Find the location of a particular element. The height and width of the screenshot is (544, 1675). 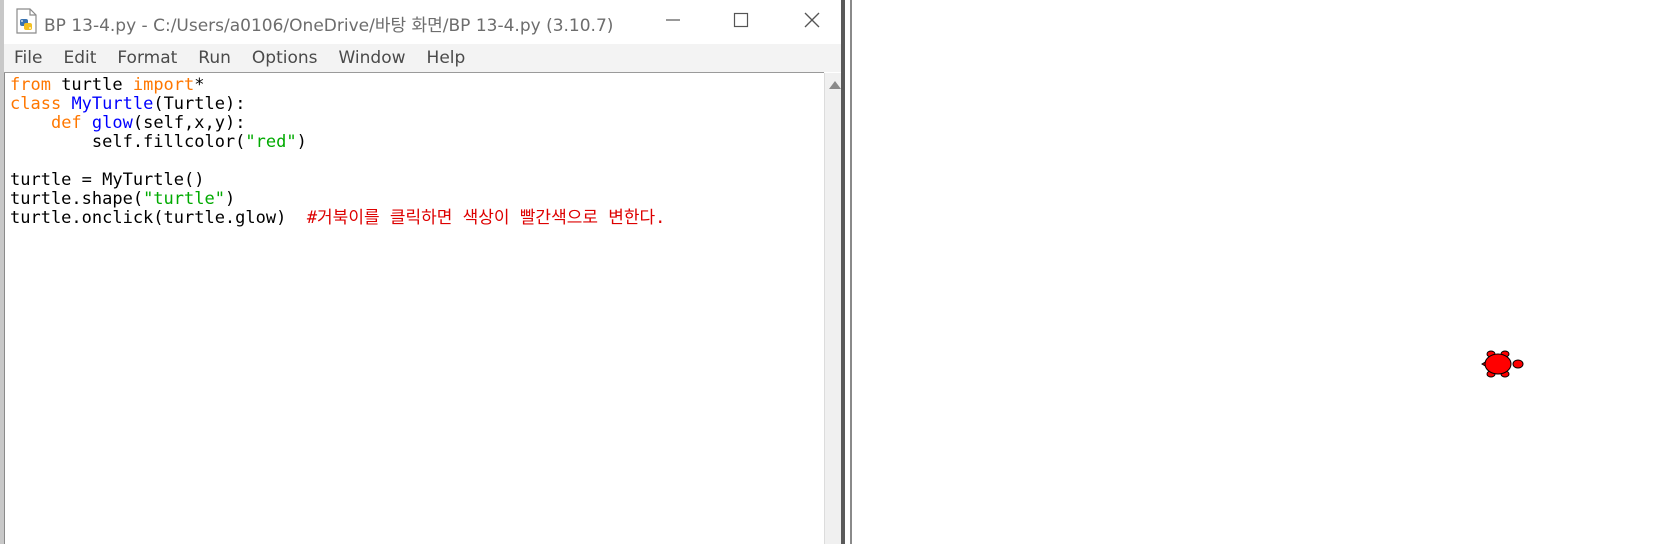

code-token: def is located at coordinates (66, 123).